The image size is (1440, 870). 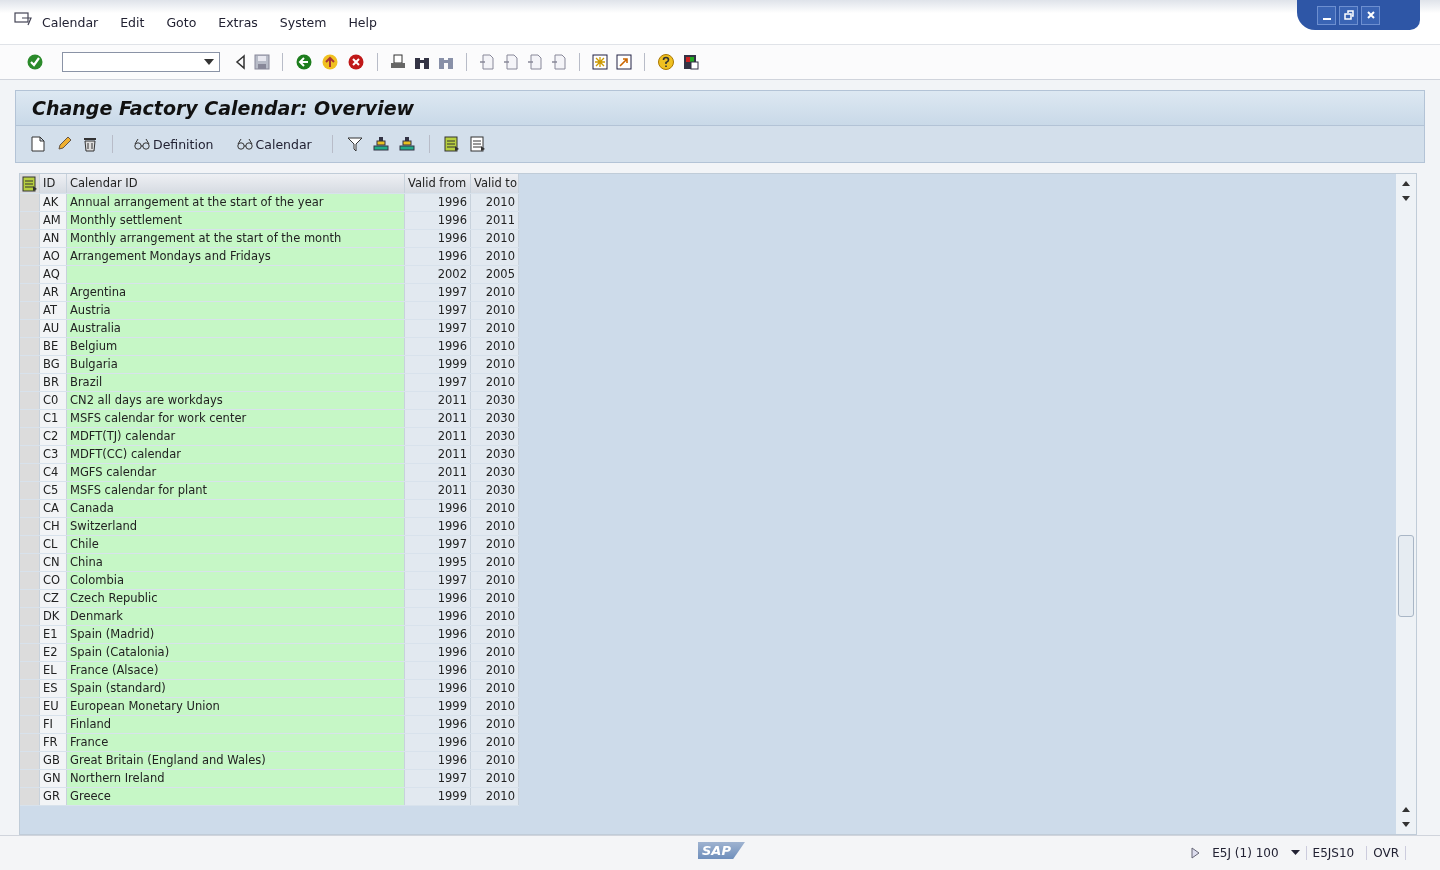 What do you see at coordinates (362, 22) in the screenshot?
I see `menu-item: Help` at bounding box center [362, 22].